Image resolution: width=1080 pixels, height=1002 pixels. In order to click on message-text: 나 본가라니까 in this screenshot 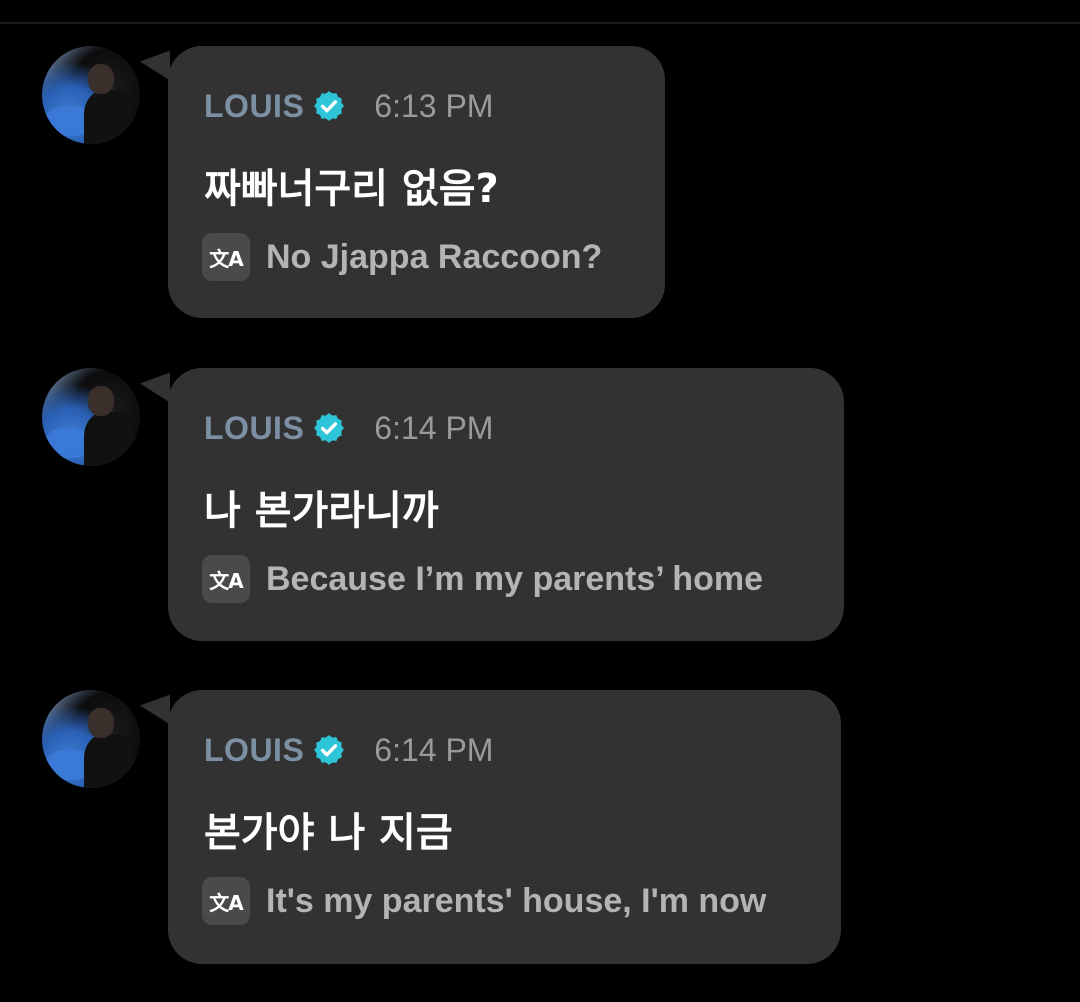, I will do `click(321, 511)`.